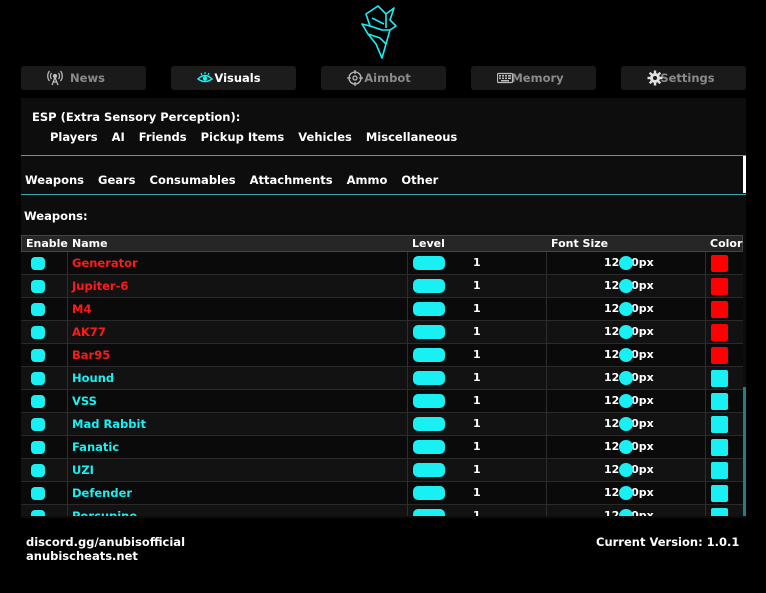 Image resolution: width=766 pixels, height=593 pixels. What do you see at coordinates (109, 424) in the screenshot?
I see `weapon-name: Mad Rabbit` at bounding box center [109, 424].